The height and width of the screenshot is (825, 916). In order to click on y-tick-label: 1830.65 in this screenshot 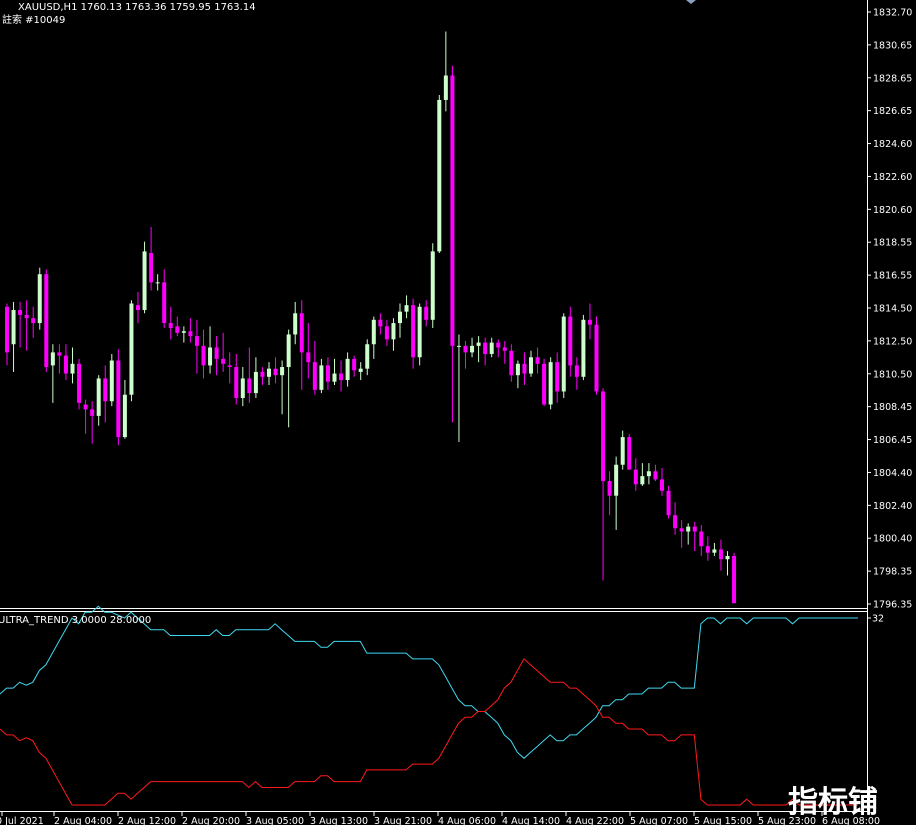, I will do `click(892, 45)`.